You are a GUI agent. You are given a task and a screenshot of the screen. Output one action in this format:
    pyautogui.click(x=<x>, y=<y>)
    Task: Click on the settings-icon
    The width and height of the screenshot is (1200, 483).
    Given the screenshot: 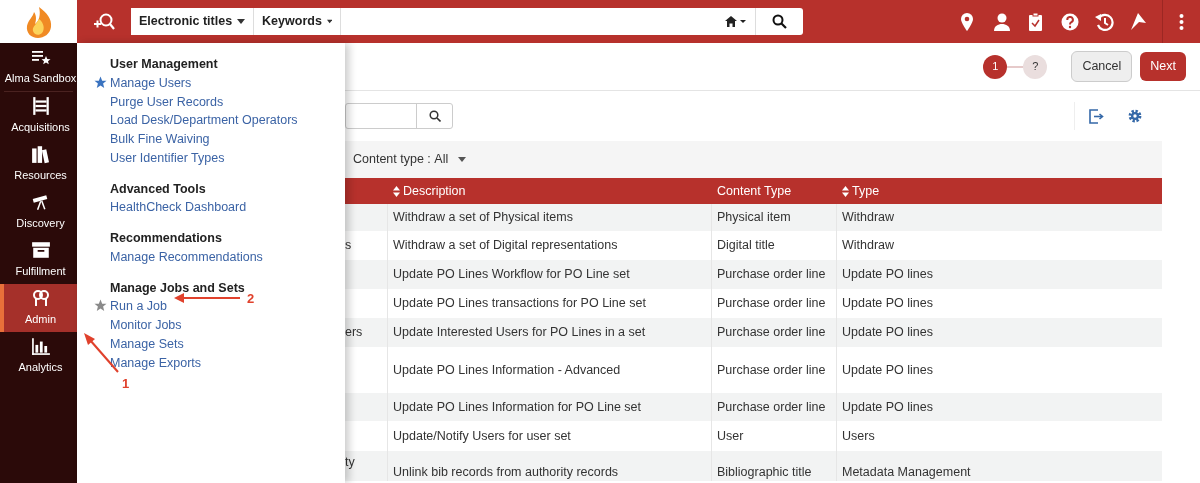 What is the action you would take?
    pyautogui.click(x=1135, y=116)
    